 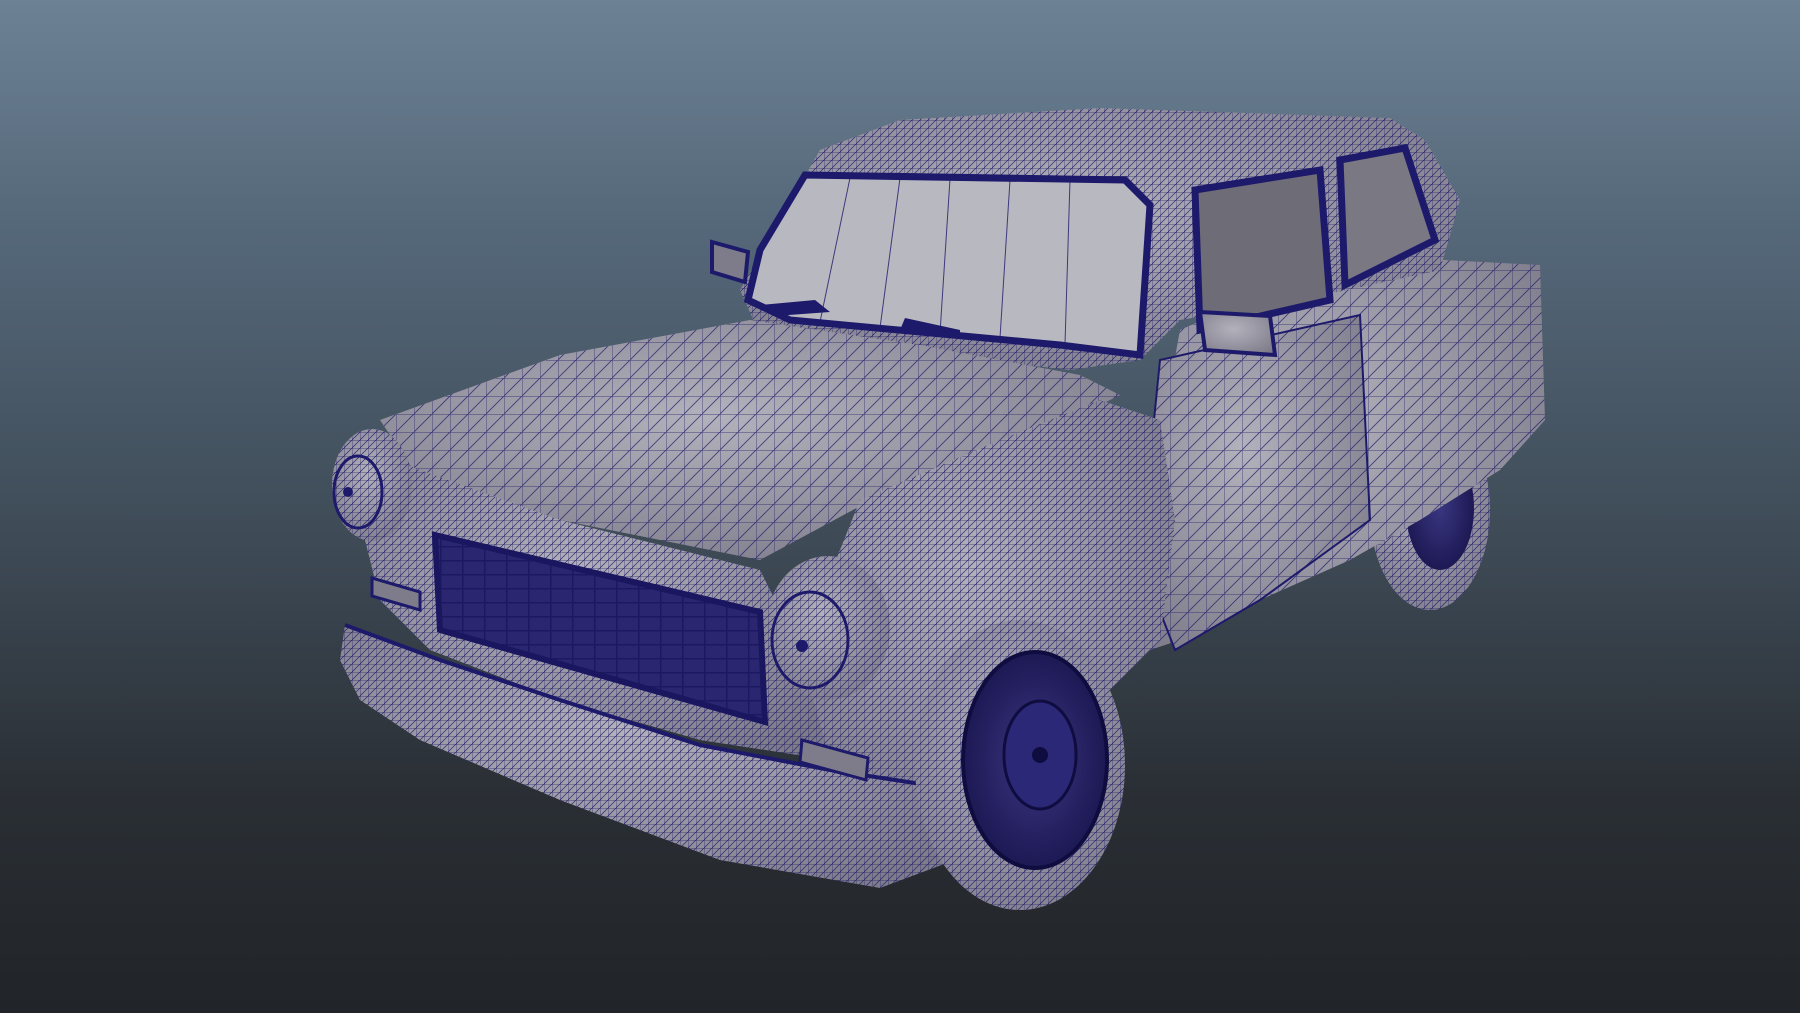 I want to click on headlight-right, so click(x=828, y=628).